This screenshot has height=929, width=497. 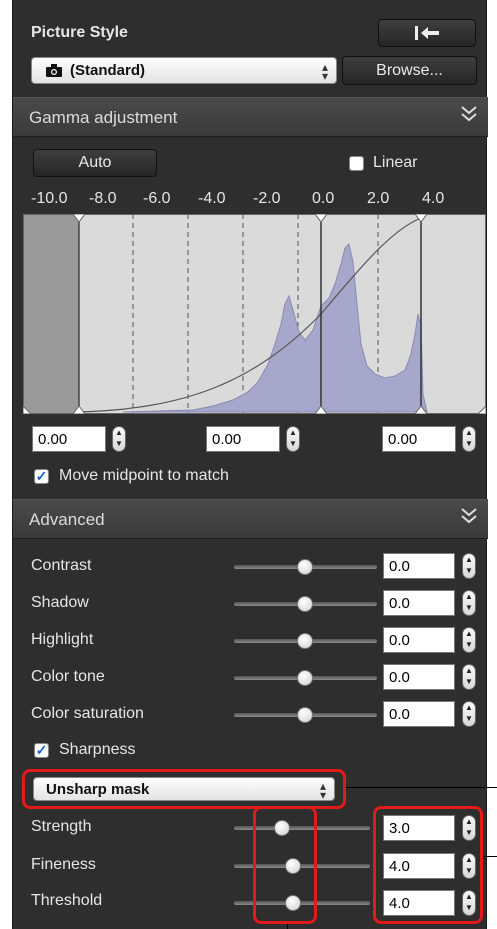 What do you see at coordinates (419, 439) in the screenshot?
I see `white-point-field: 0.00` at bounding box center [419, 439].